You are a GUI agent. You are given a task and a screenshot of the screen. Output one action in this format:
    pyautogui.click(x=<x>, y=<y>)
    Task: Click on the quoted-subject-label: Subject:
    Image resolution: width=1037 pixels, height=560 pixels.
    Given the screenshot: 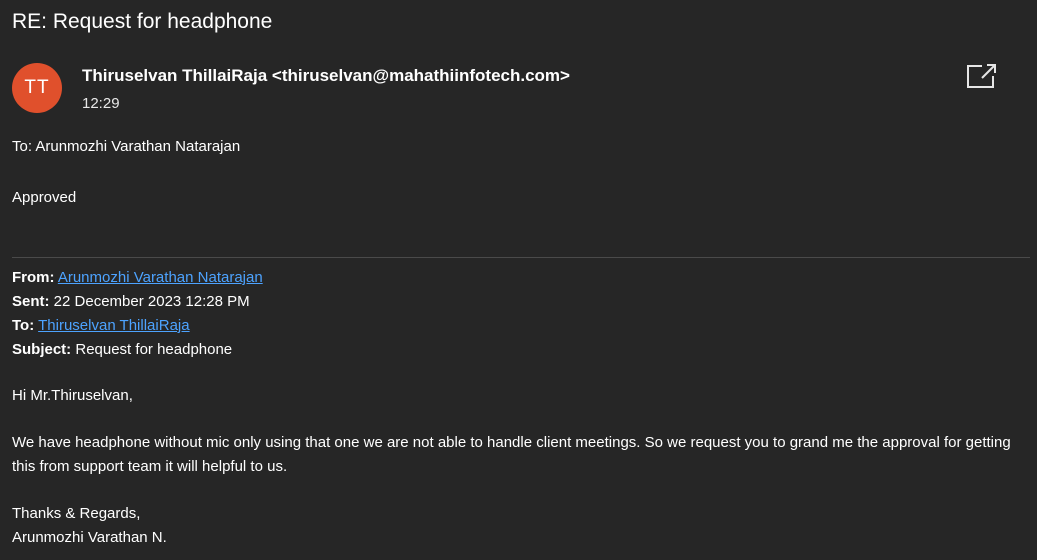 What is the action you would take?
    pyautogui.click(x=42, y=349)
    